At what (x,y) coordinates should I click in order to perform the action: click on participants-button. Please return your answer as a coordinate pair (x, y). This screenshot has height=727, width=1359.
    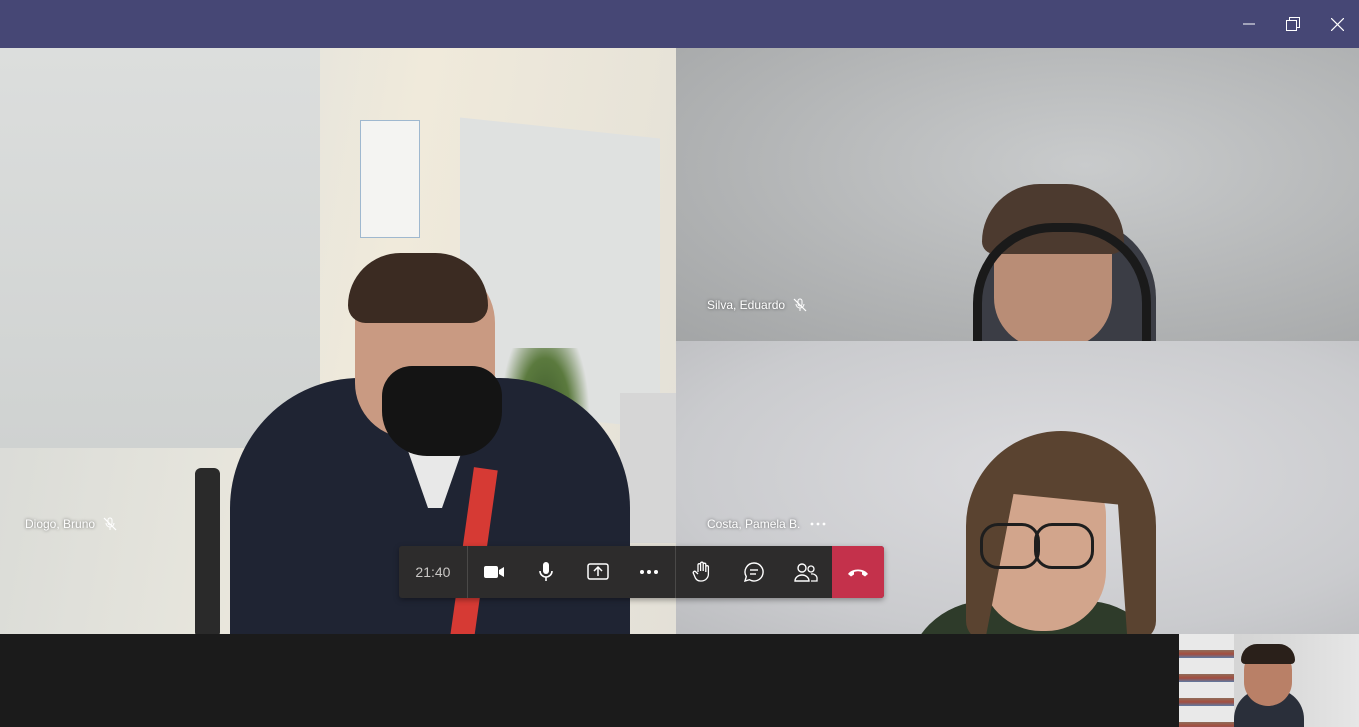
    Looking at the image, I should click on (806, 572).